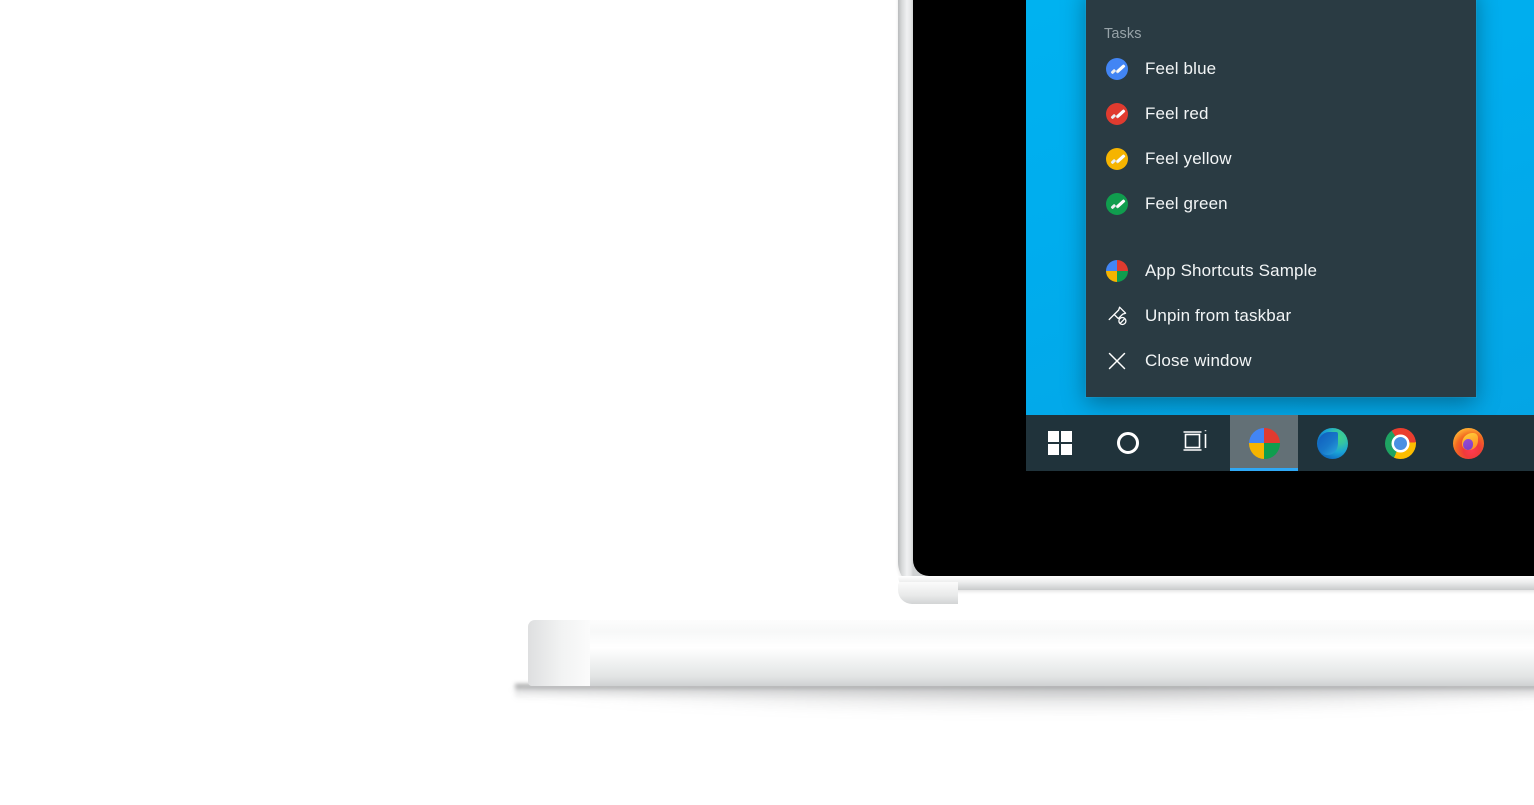 Image resolution: width=1534 pixels, height=805 pixels. Describe the element at coordinates (1231, 270) in the screenshot. I see `jump-list-item-label: App Shortcuts Sample` at that location.